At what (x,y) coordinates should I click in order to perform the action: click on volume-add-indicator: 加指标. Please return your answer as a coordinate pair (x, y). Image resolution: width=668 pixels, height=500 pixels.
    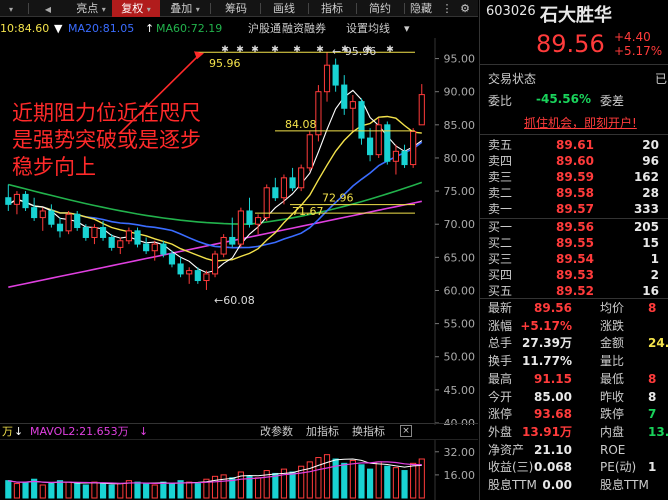
    Looking at the image, I should click on (322, 432).